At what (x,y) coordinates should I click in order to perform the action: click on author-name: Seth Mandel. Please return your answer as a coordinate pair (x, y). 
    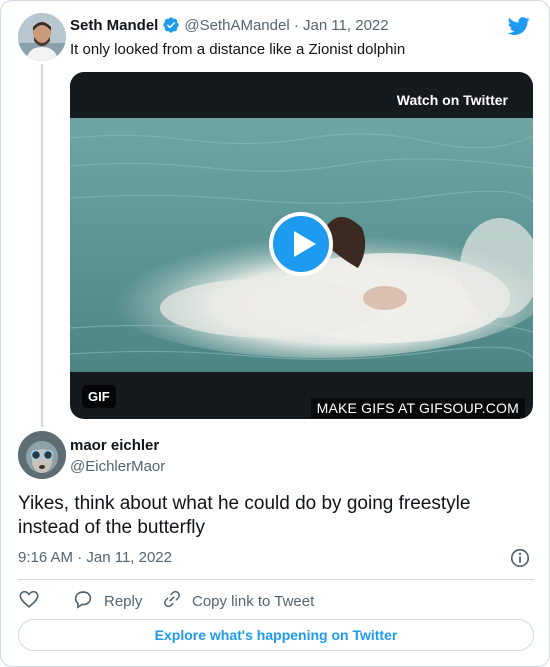
    Looking at the image, I should click on (114, 25).